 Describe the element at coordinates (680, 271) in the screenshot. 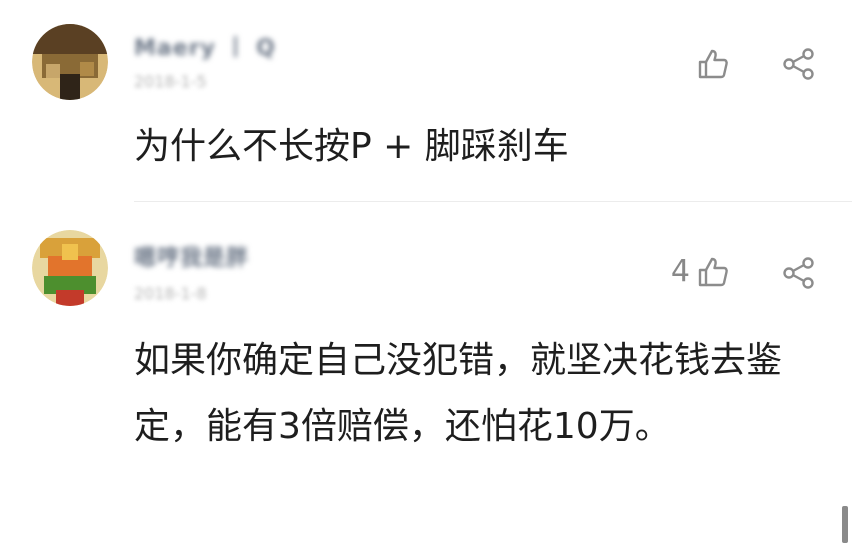

I see `like-count: 4` at that location.